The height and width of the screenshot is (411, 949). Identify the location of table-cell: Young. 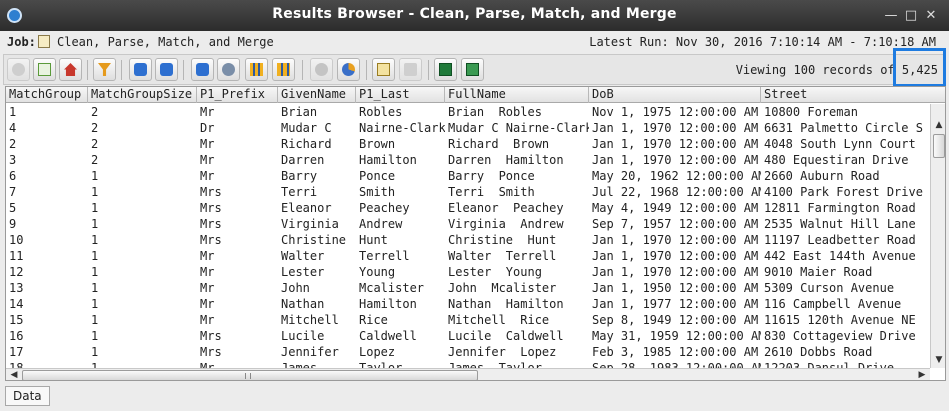
(377, 272).